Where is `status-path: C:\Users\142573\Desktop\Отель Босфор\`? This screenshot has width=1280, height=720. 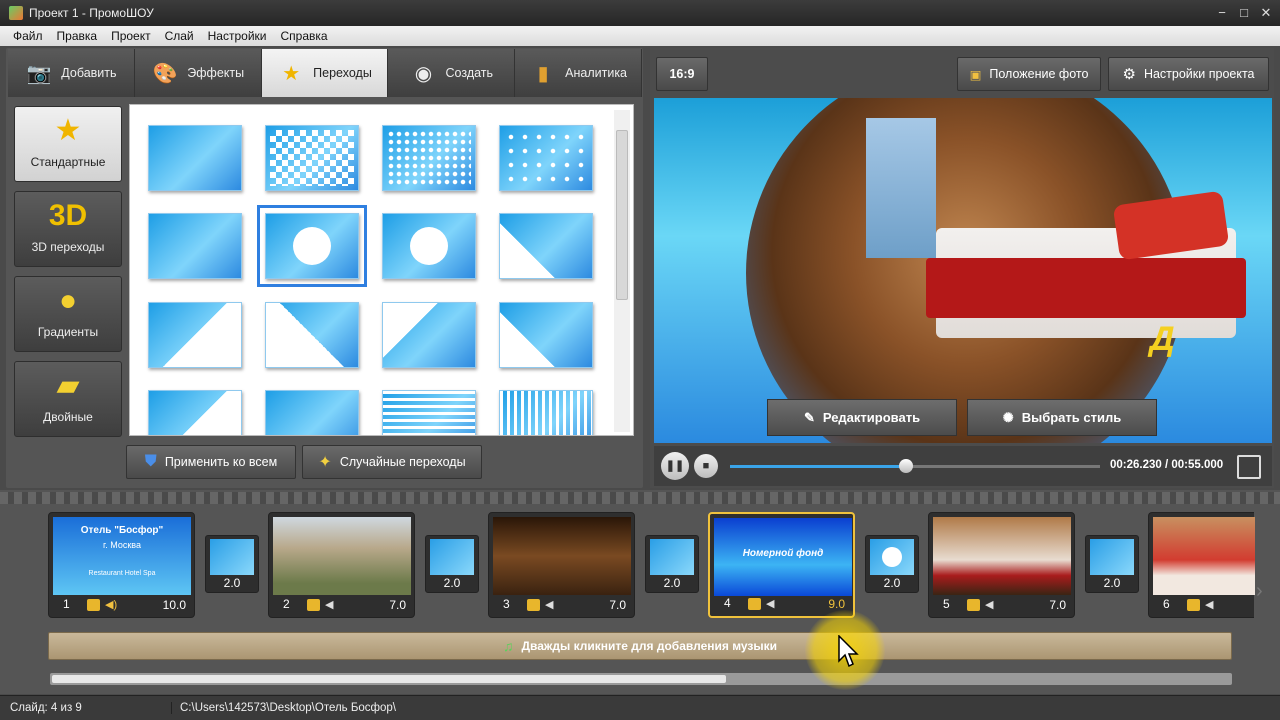
status-path: C:\Users\142573\Desktop\Отель Босфор\ is located at coordinates (288, 708).